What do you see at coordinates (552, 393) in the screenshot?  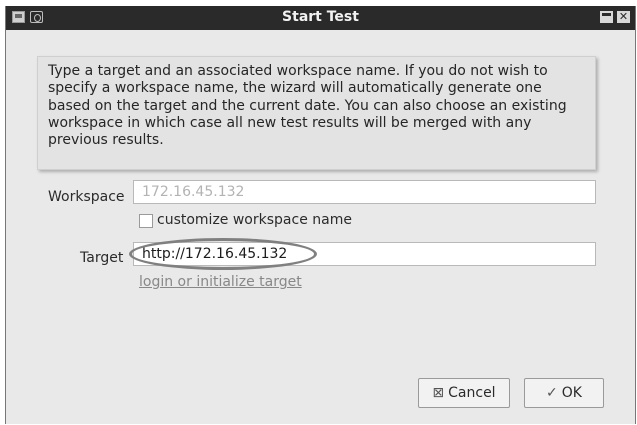 I see `checkmark-icon: ✓` at bounding box center [552, 393].